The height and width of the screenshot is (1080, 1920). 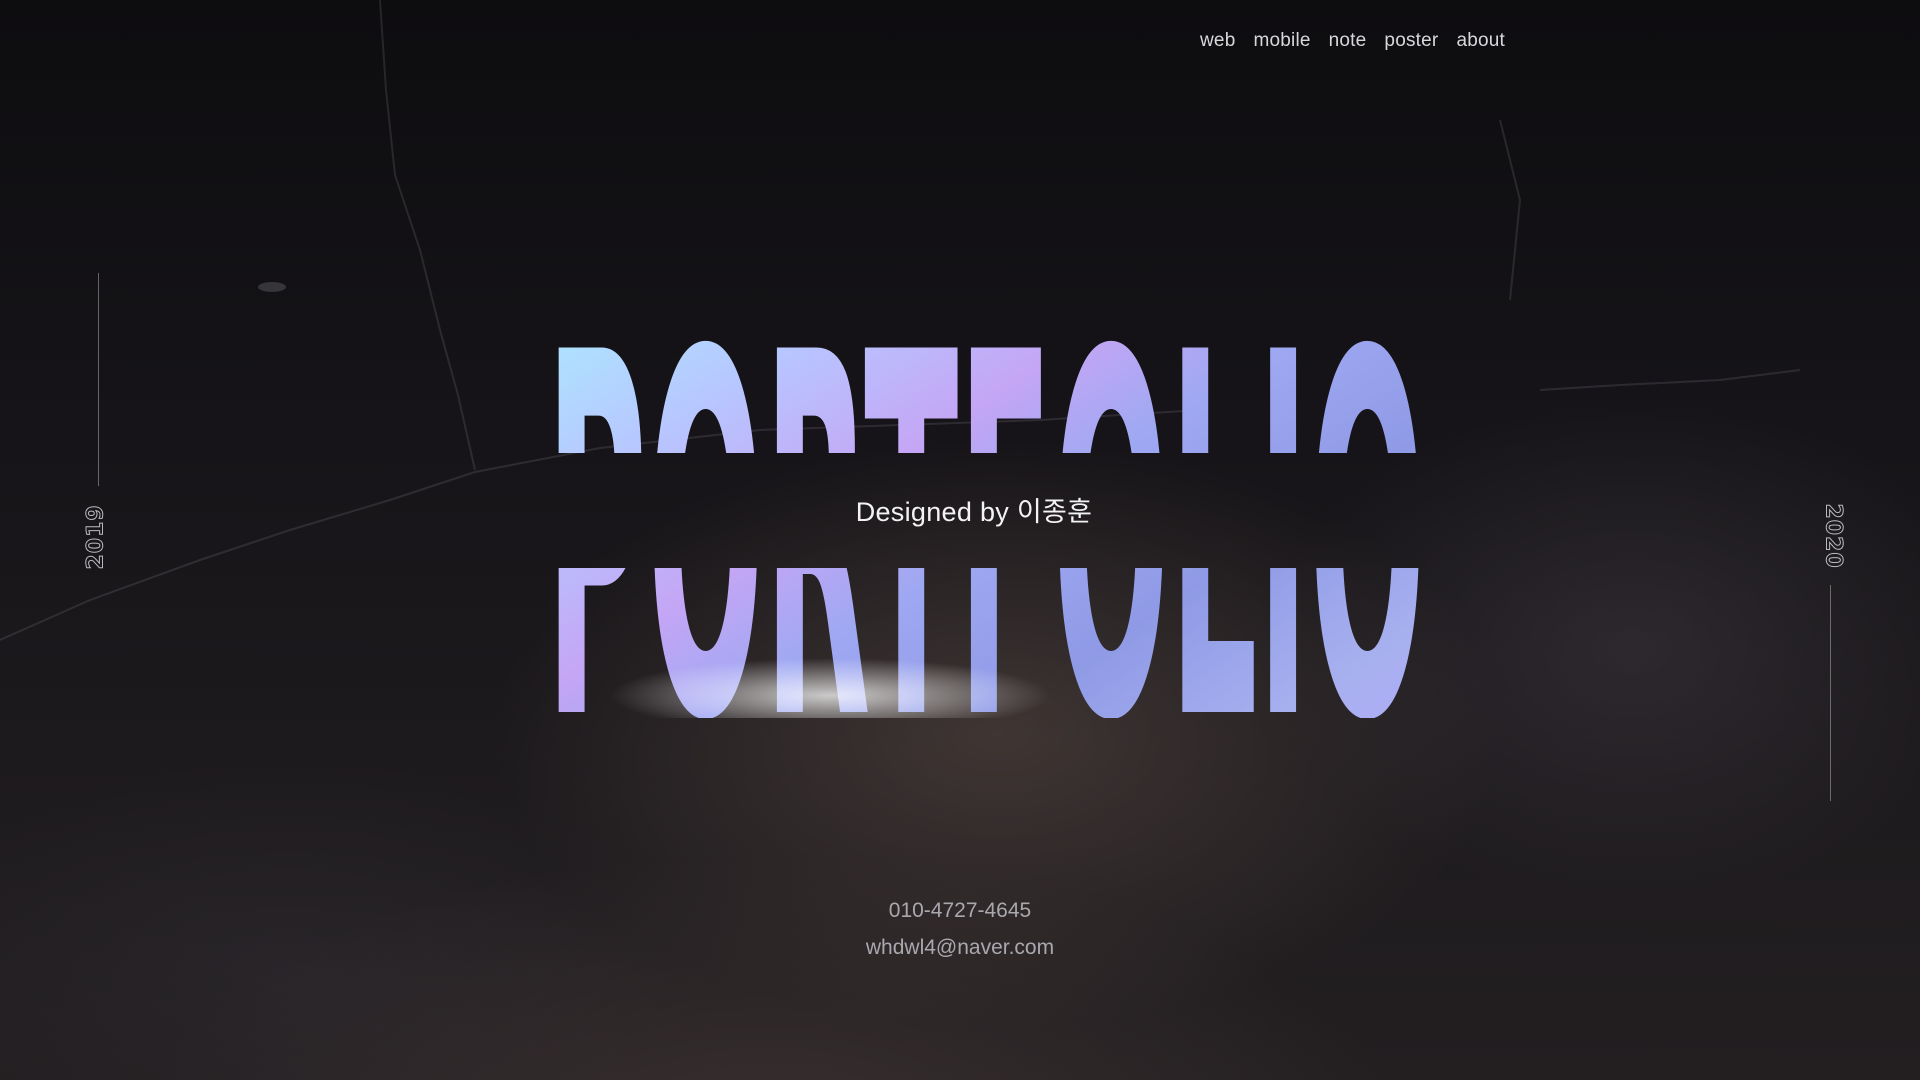 I want to click on contact-info: 010-4727-4645 whdwl4@naver.com, so click(x=960, y=929).